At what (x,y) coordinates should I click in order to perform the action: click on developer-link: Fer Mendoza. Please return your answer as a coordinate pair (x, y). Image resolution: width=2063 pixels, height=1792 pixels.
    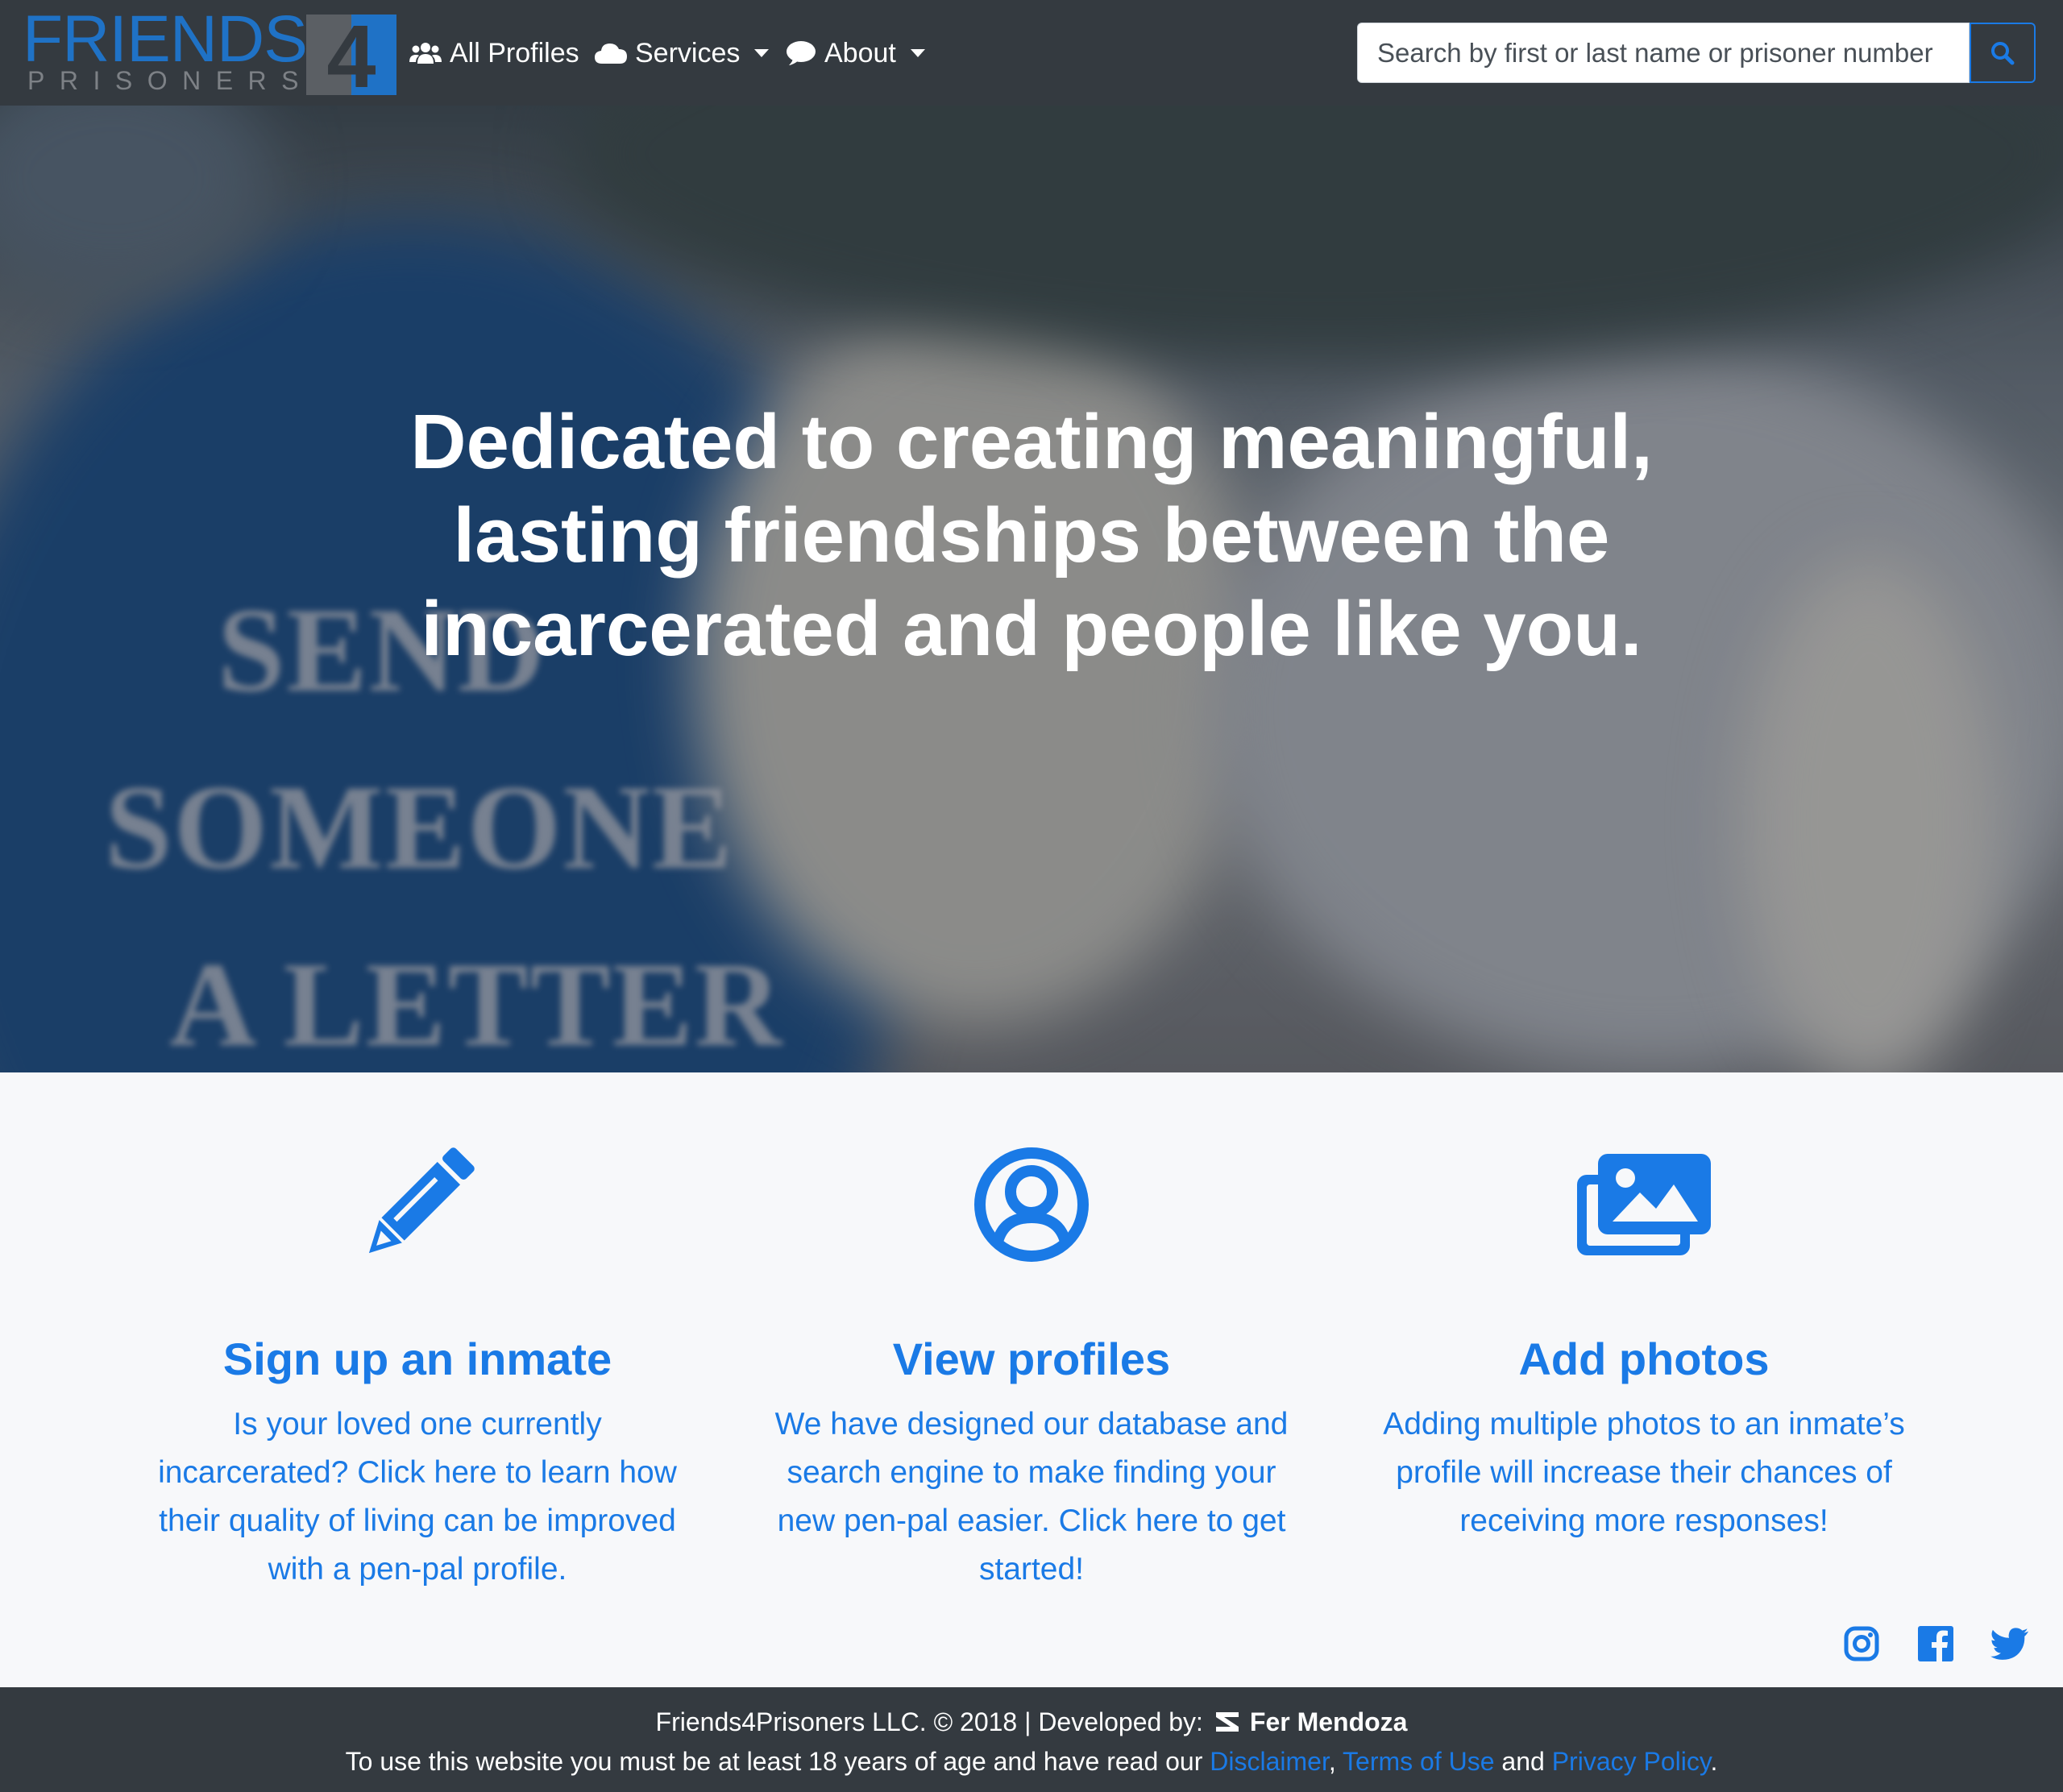
    Looking at the image, I should click on (1329, 1722).